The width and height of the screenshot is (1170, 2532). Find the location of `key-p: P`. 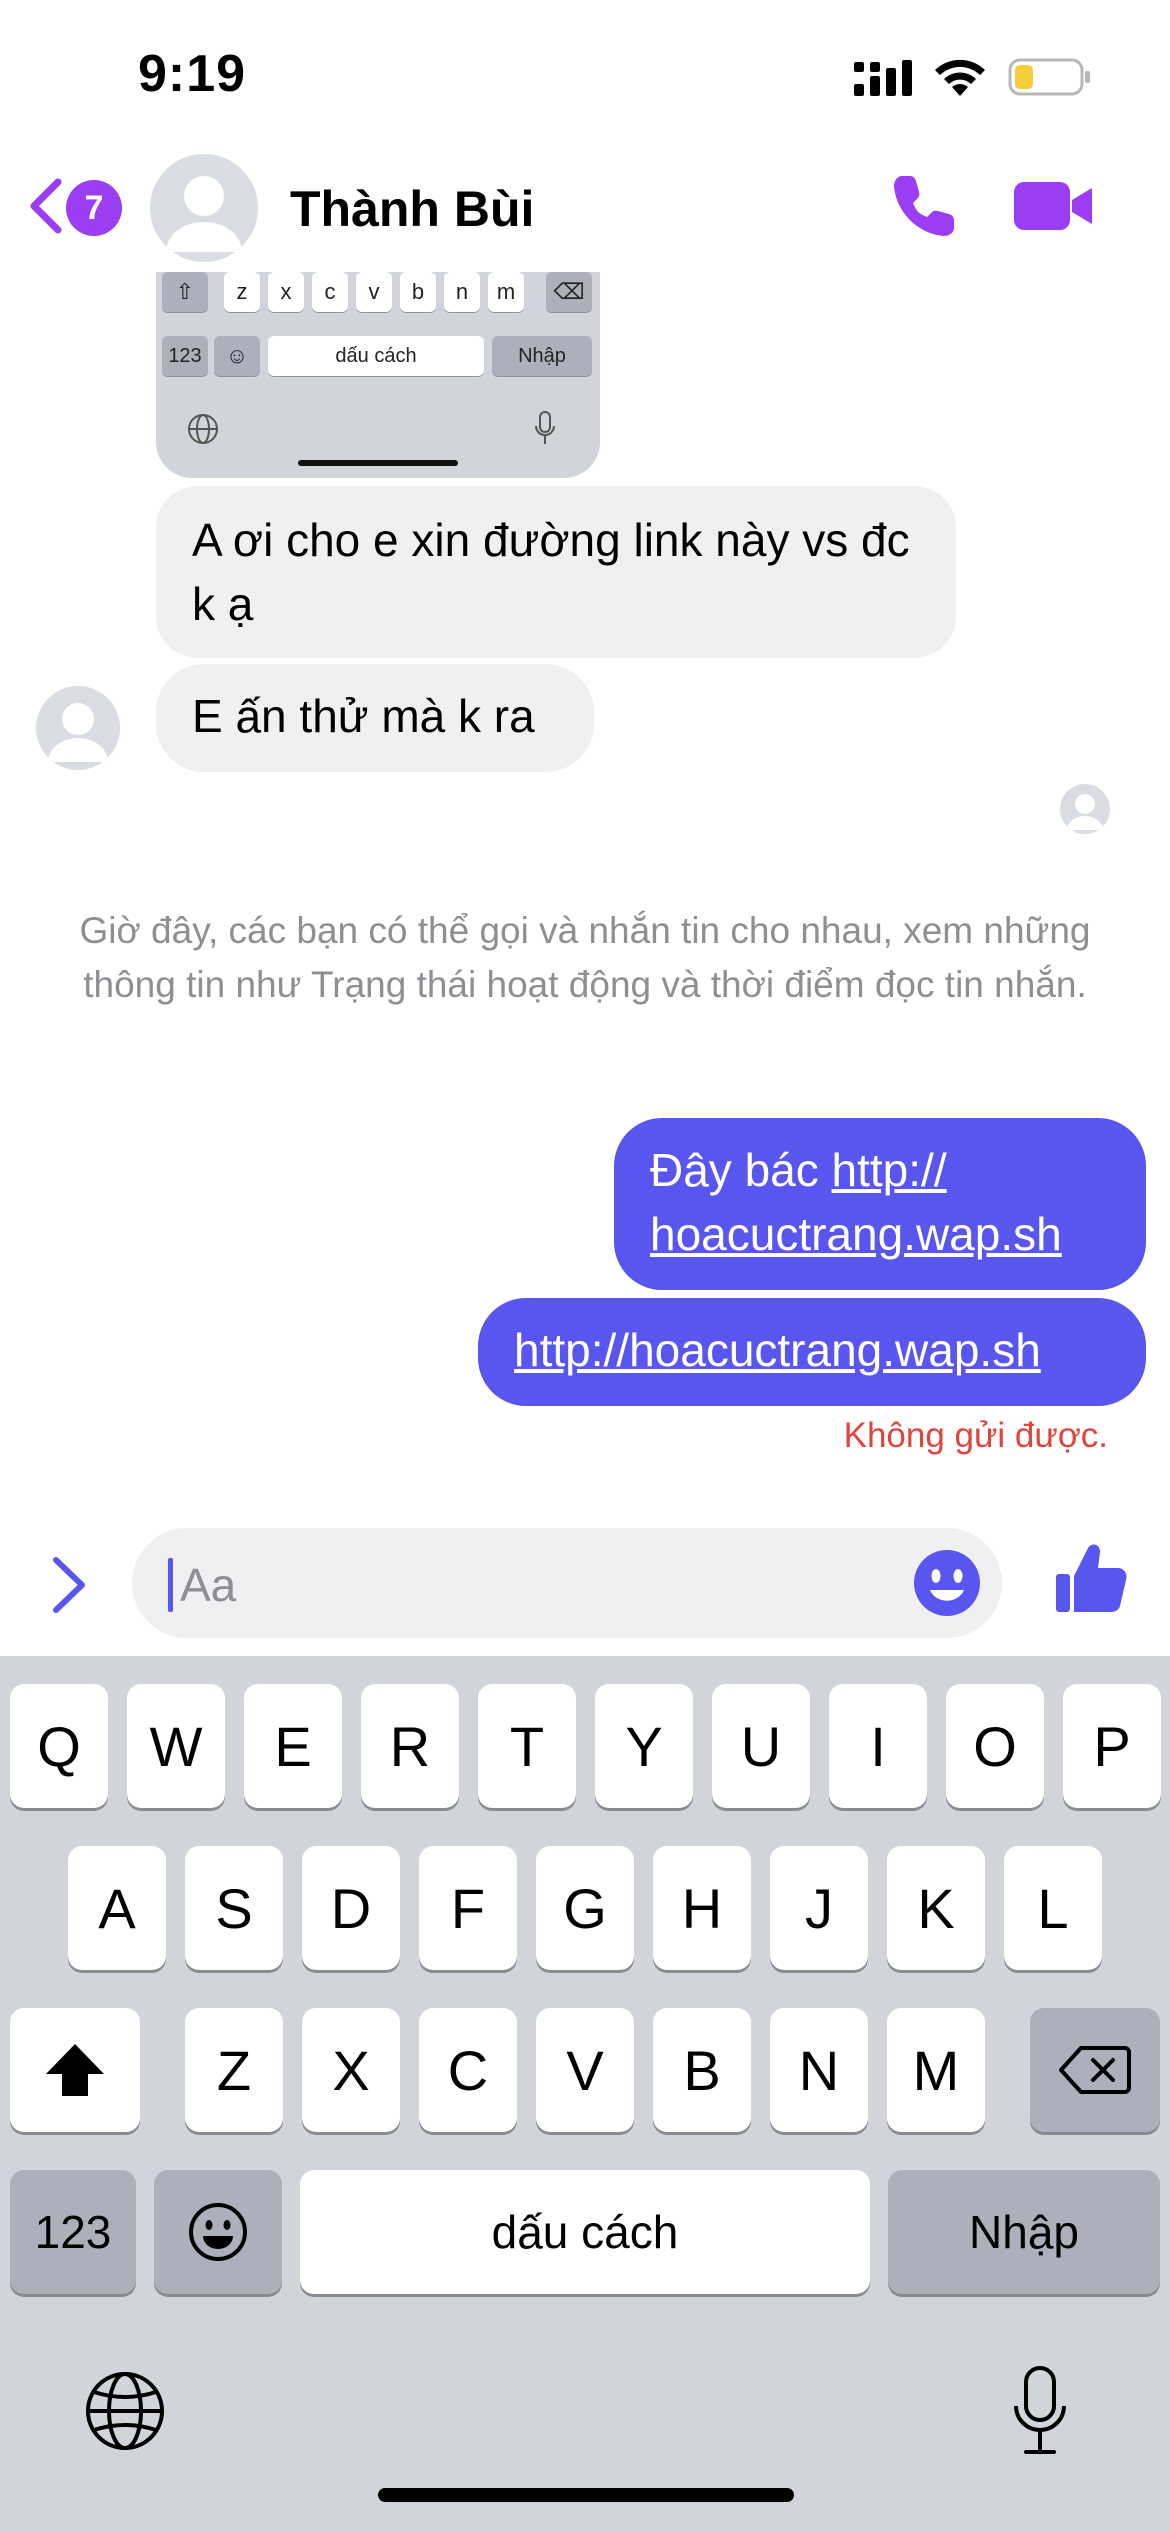

key-p: P is located at coordinates (1112, 1746).